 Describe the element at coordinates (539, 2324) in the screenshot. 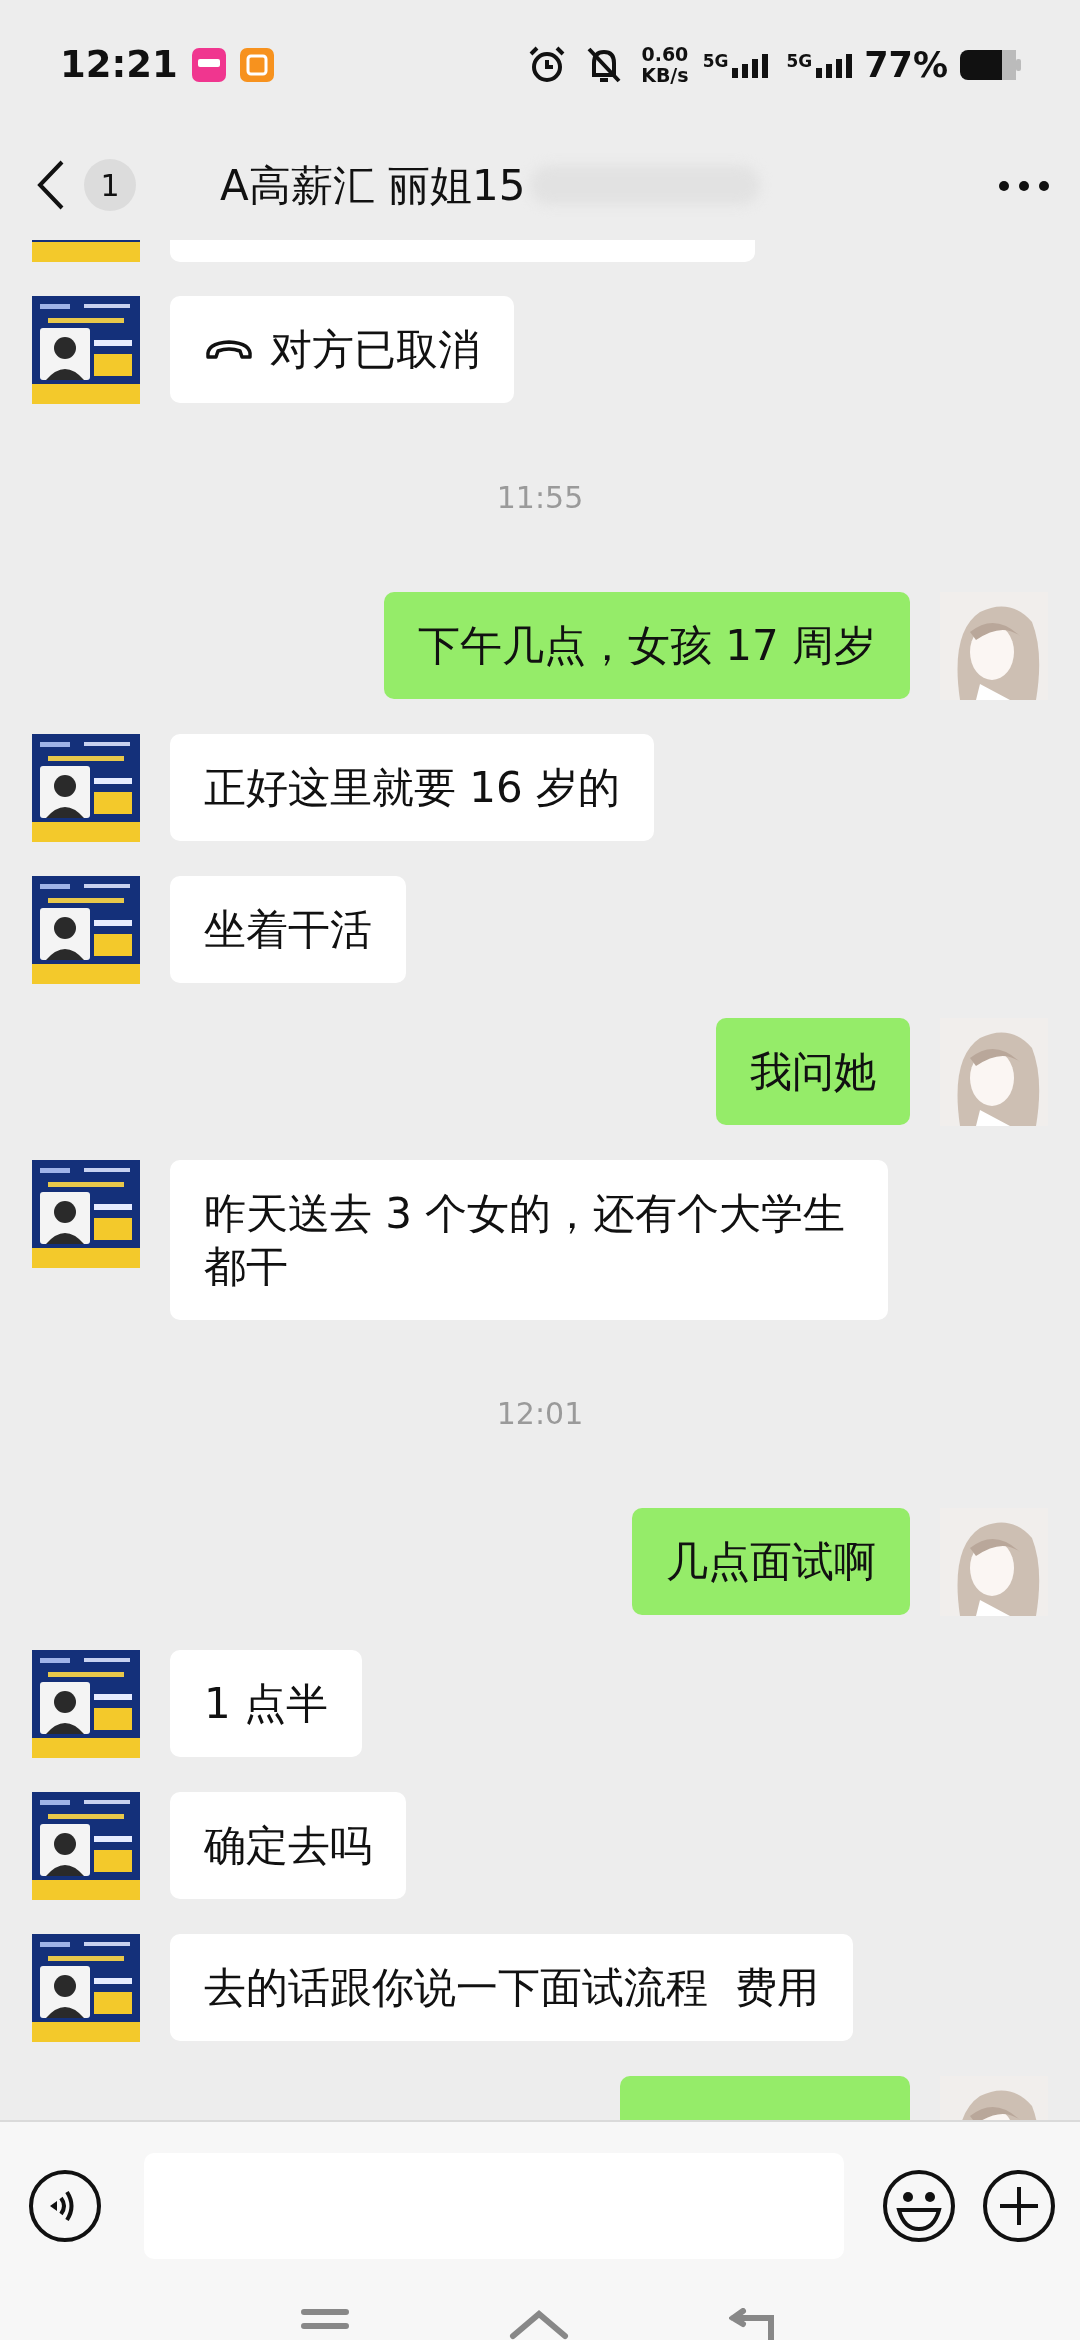

I see `home-icon` at that location.